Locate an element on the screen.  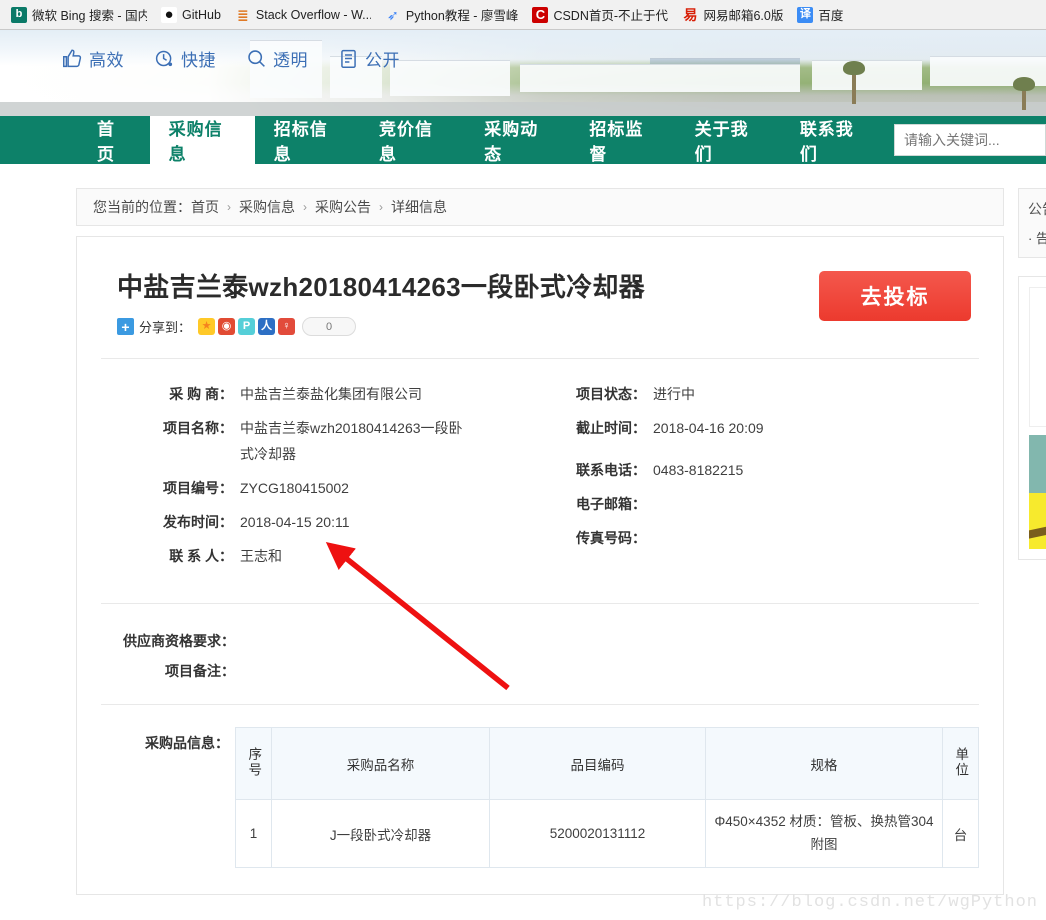
info-key: 采 购 商： is located at coordinates (201, 394).